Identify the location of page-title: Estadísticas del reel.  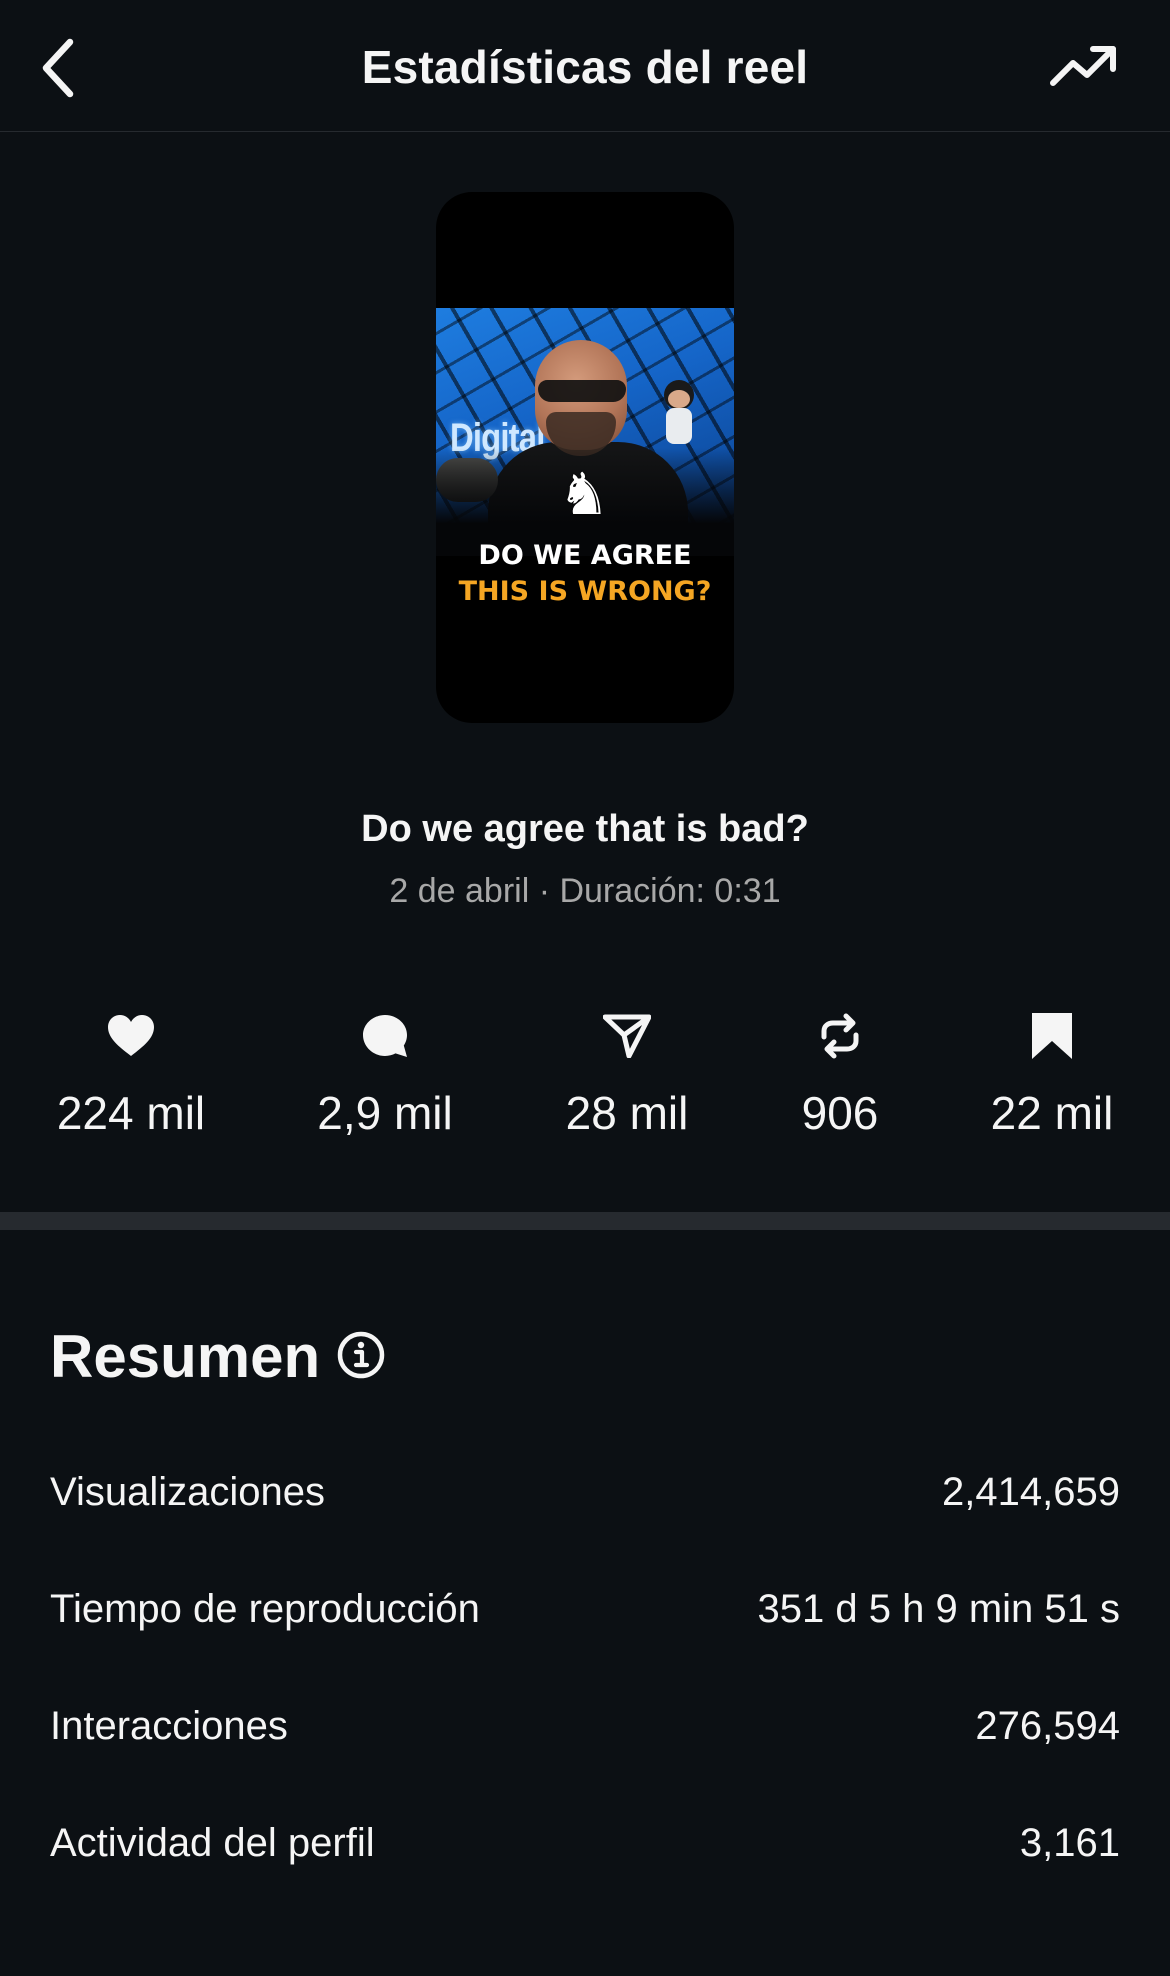
(585, 67).